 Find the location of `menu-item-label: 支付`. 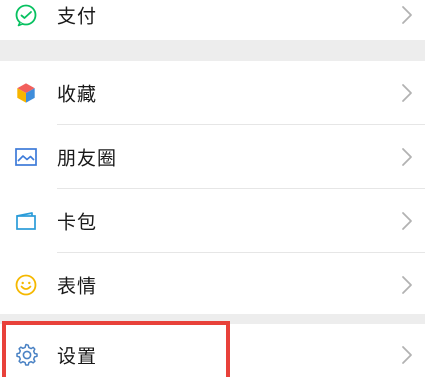

menu-item-label: 支付 is located at coordinates (77, 16).